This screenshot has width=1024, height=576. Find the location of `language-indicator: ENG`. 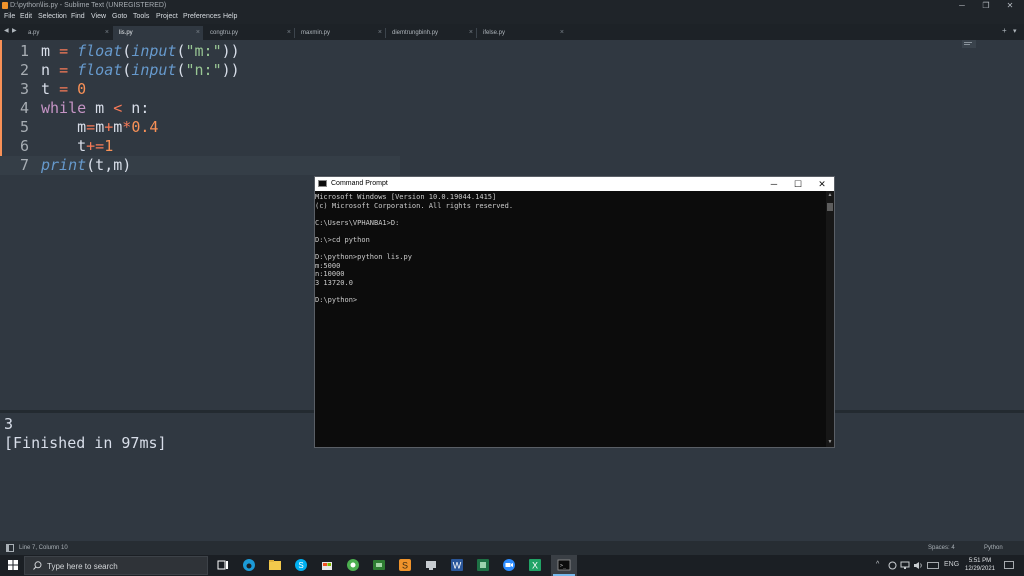

language-indicator: ENG is located at coordinates (951, 564).